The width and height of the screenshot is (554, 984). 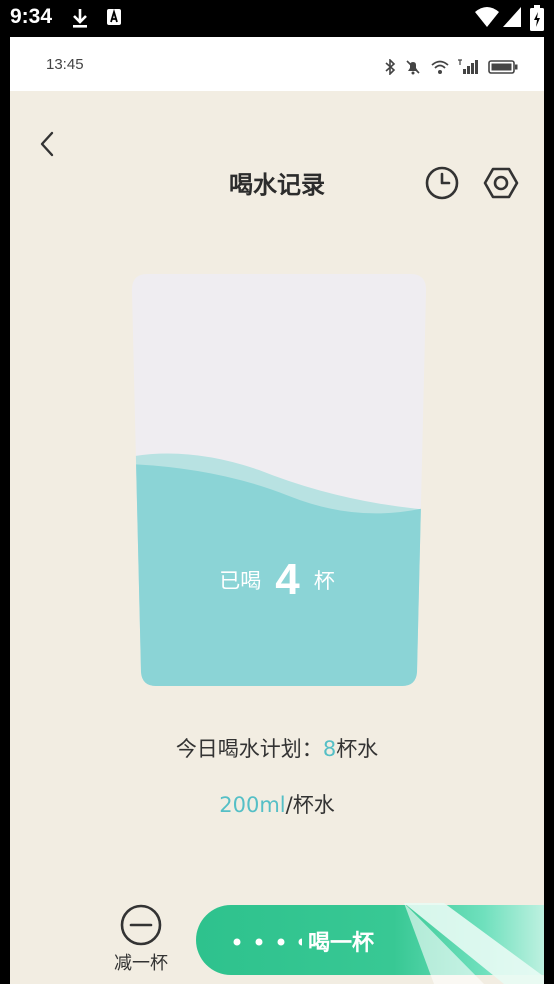 What do you see at coordinates (240, 581) in the screenshot?
I see `drunk-prefix: 已喝` at bounding box center [240, 581].